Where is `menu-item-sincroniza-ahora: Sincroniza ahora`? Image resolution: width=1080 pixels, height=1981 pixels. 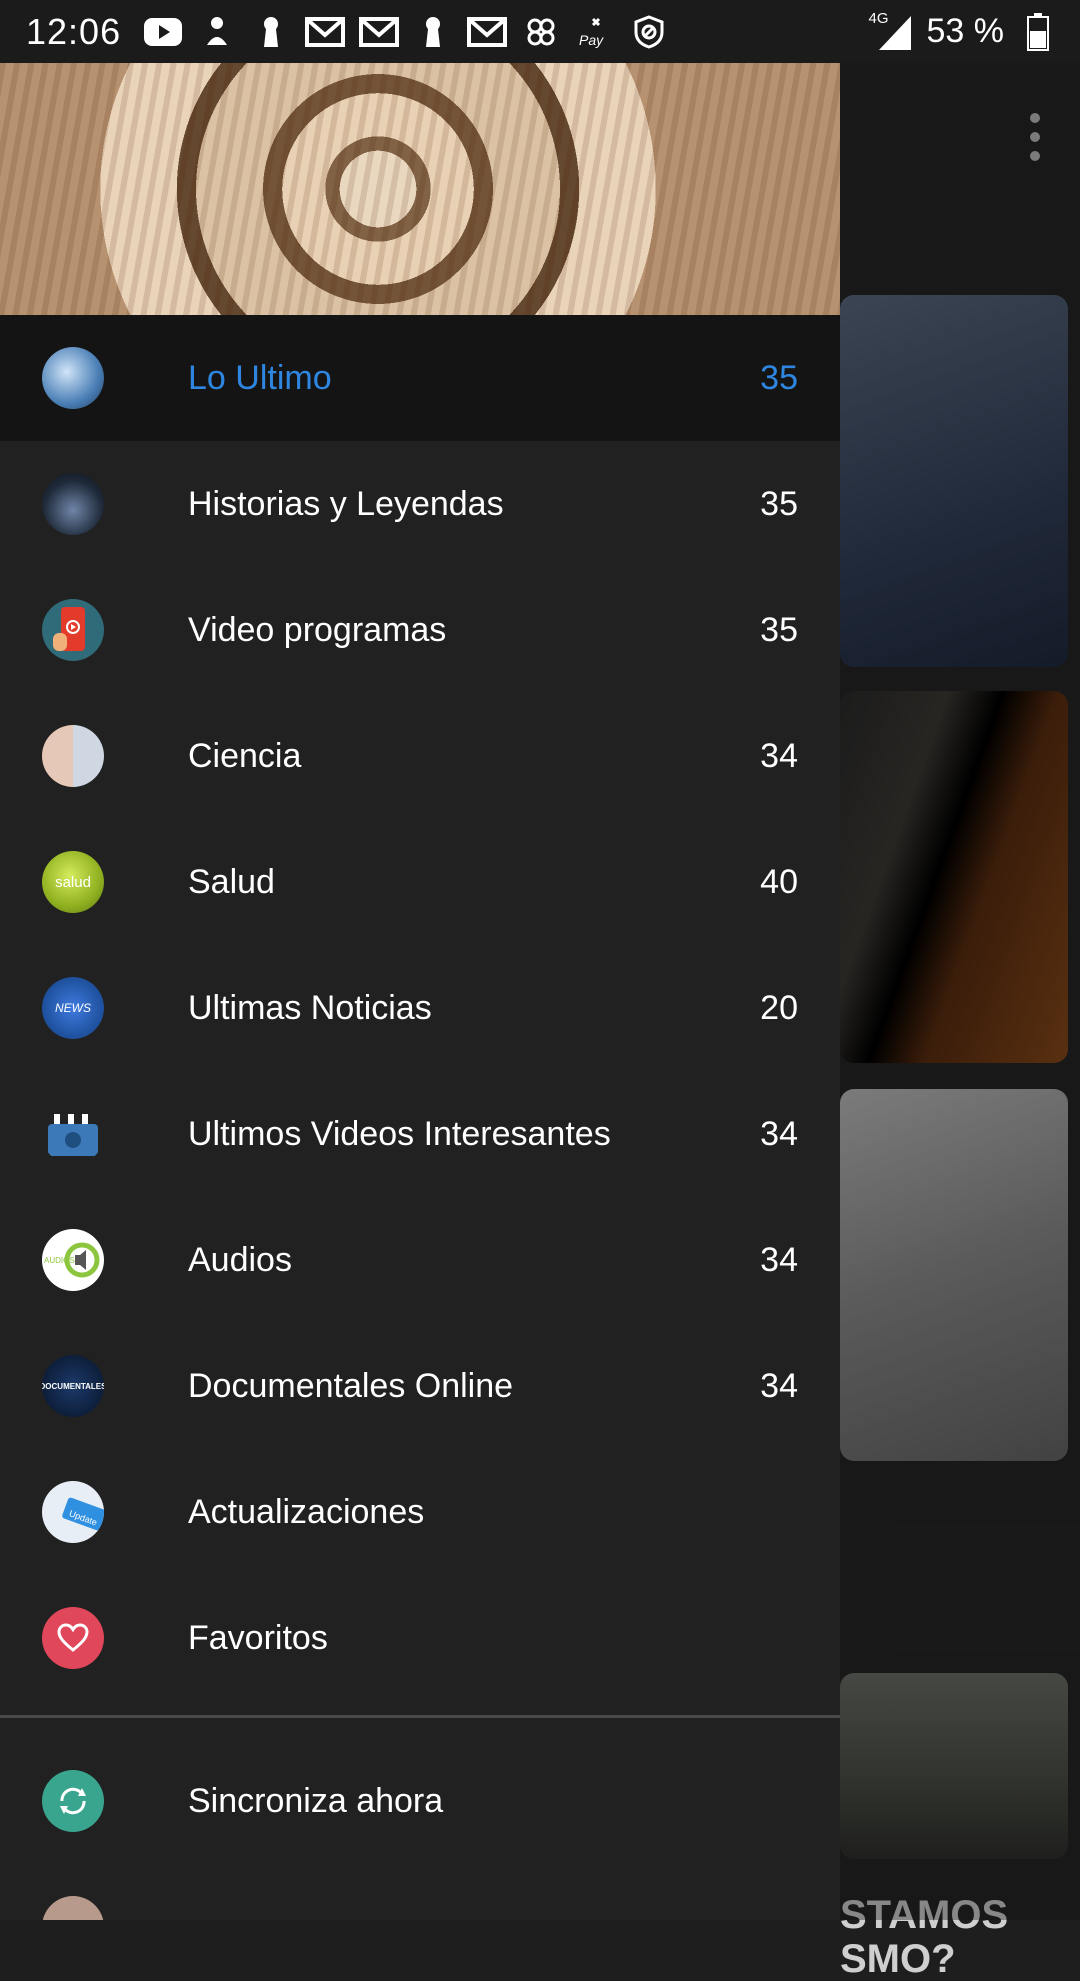
menu-item-sincroniza-ahora: Sincroniza ahora is located at coordinates (420, 1801).